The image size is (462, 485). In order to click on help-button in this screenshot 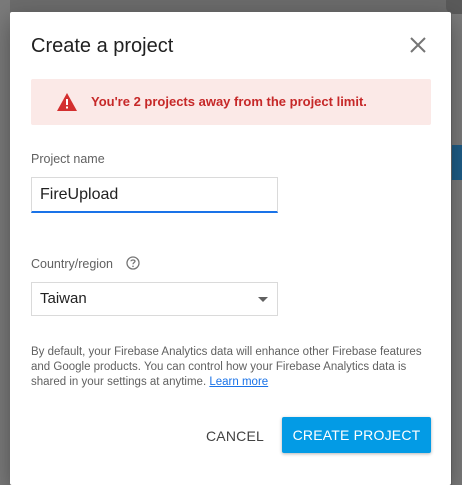, I will do `click(133, 263)`.